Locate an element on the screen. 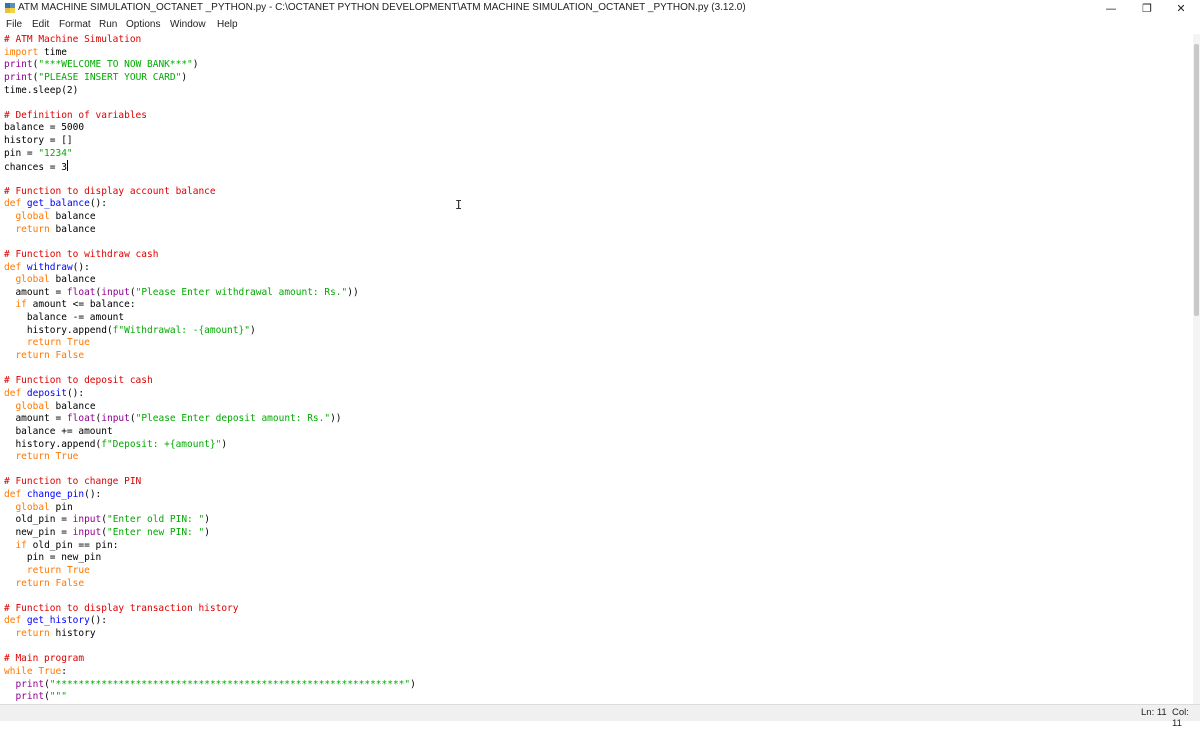 The image size is (1200, 729). menu-file: File is located at coordinates (14, 24).